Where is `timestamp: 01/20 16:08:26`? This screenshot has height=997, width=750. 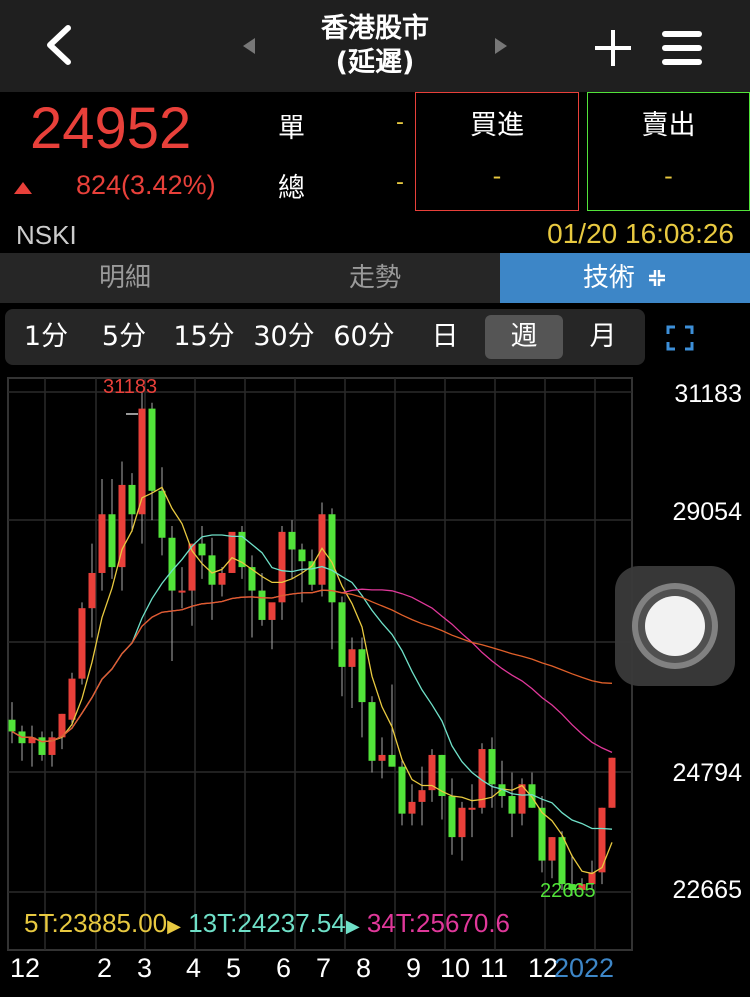
timestamp: 01/20 16:08:26 is located at coordinates (640, 233).